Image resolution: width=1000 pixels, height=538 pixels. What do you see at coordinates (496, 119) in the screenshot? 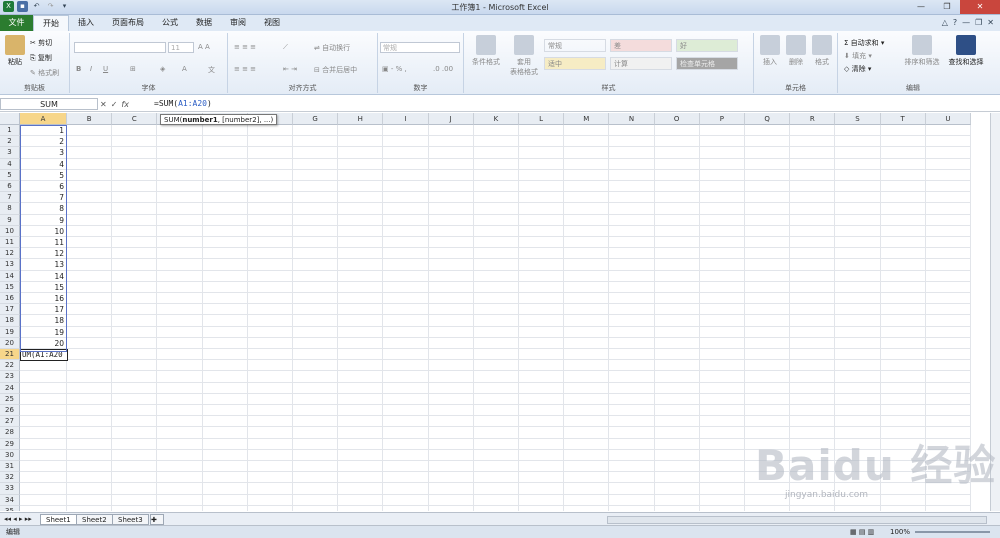
I see `column-header: K` at bounding box center [496, 119].